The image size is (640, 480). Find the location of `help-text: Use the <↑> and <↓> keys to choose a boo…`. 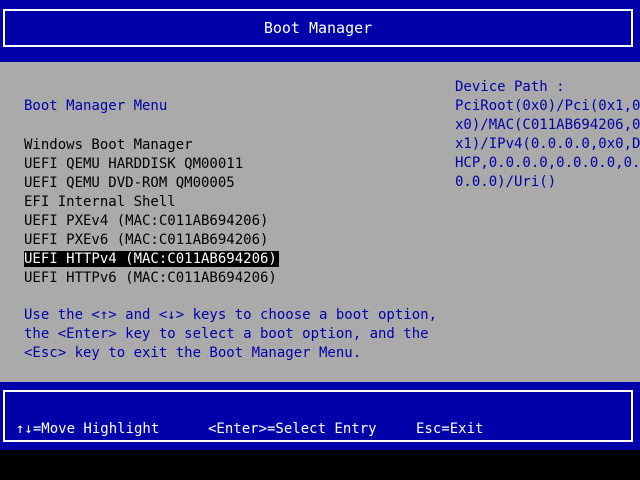

help-text: Use the <↑> and <↓> keys to choose a boo… is located at coordinates (230, 334).